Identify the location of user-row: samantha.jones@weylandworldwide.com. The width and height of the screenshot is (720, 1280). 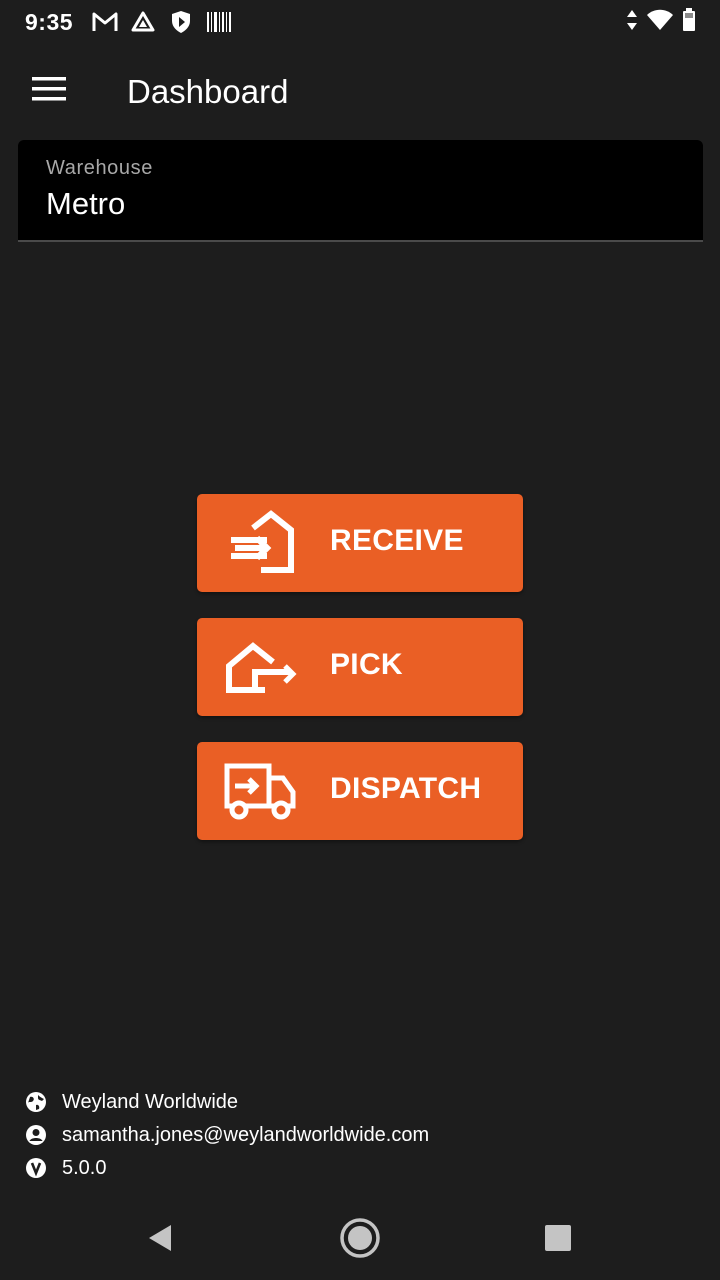
(226, 1135).